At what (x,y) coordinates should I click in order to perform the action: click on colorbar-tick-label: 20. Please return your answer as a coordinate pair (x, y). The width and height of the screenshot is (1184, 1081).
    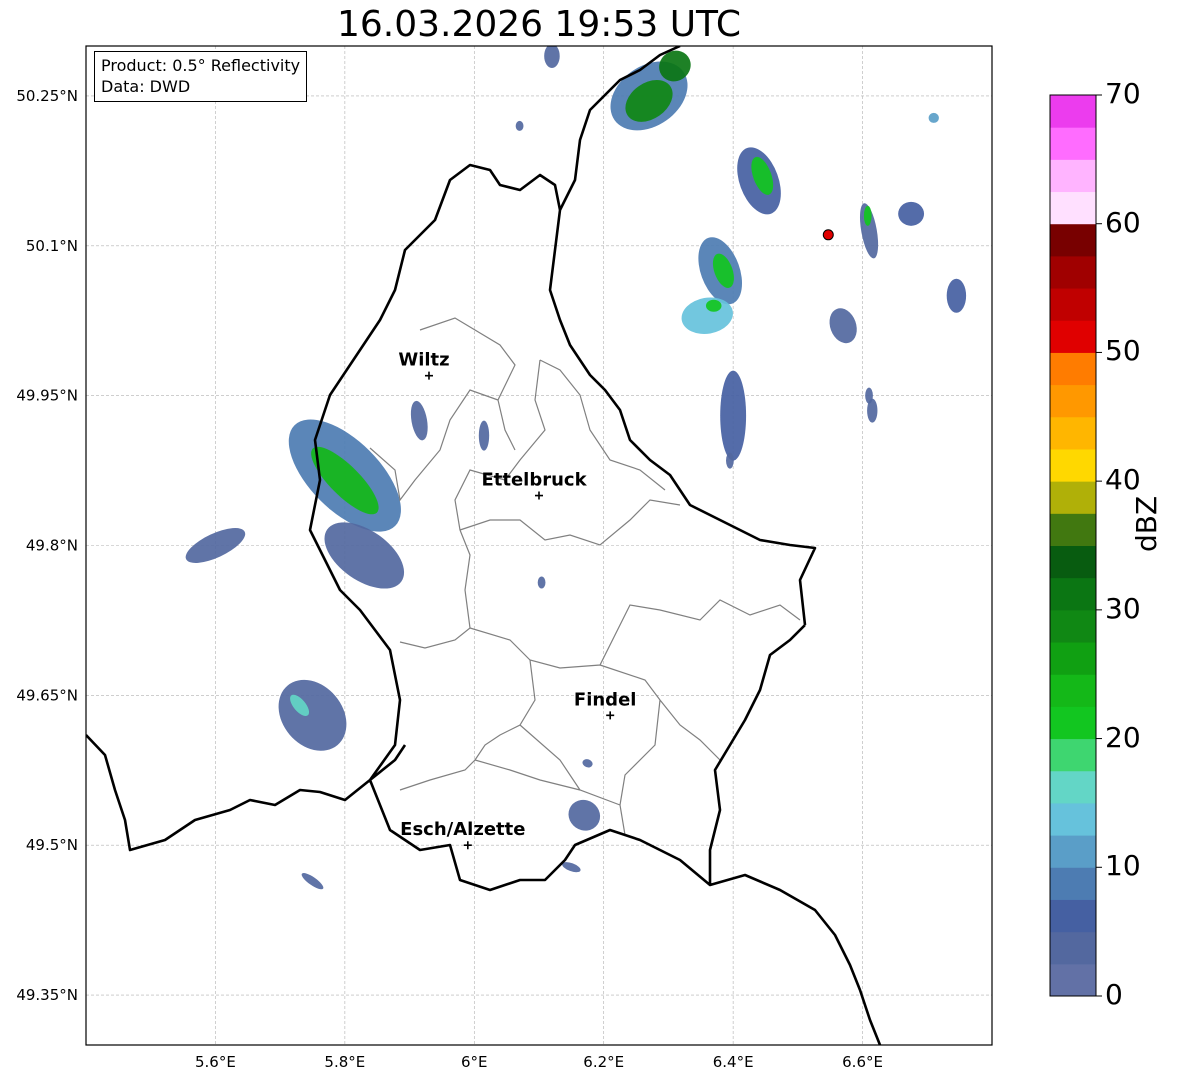
    Looking at the image, I should click on (1123, 737).